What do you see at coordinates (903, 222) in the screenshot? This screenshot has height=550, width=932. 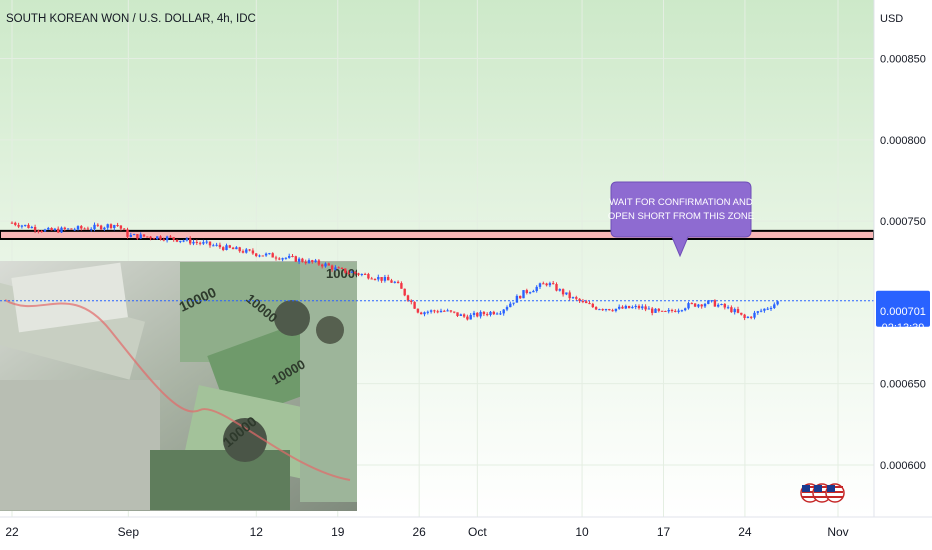 I see `price-tick-label: 0.000750` at bounding box center [903, 222].